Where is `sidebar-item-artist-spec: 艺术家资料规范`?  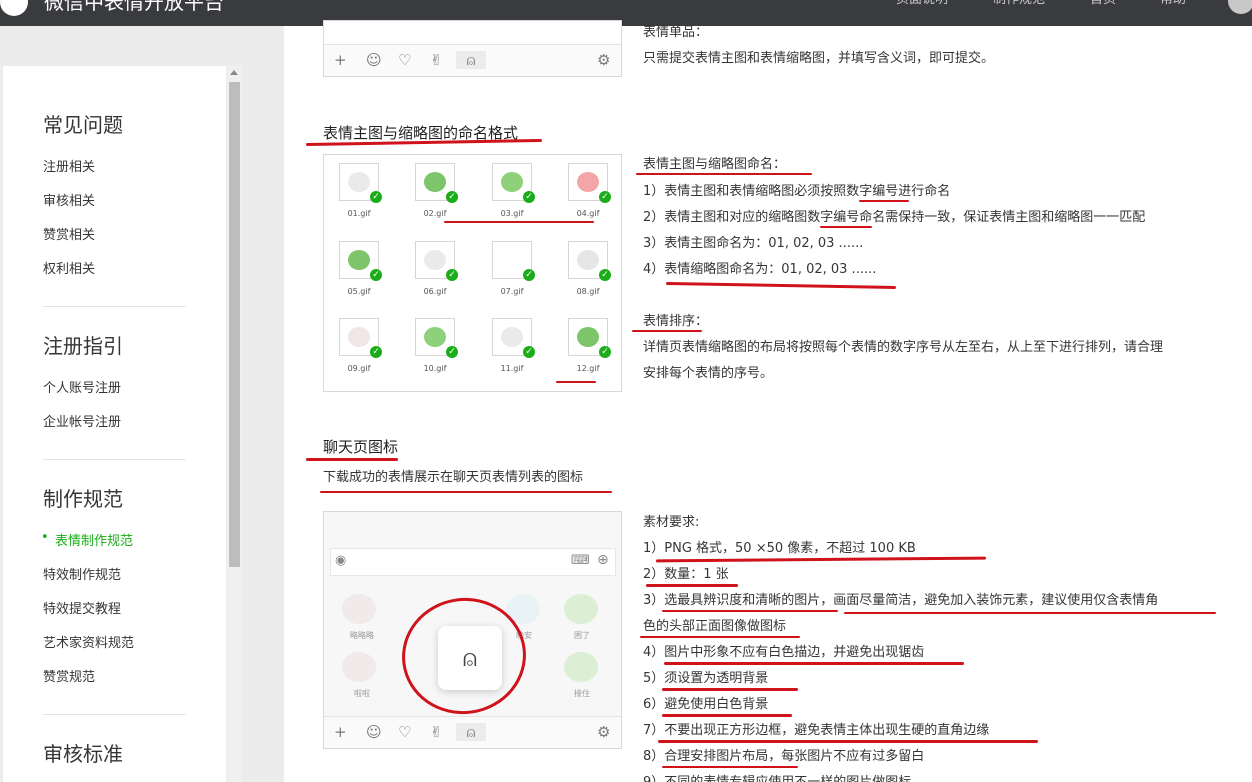 sidebar-item-artist-spec: 艺术家资料规范 is located at coordinates (88, 641).